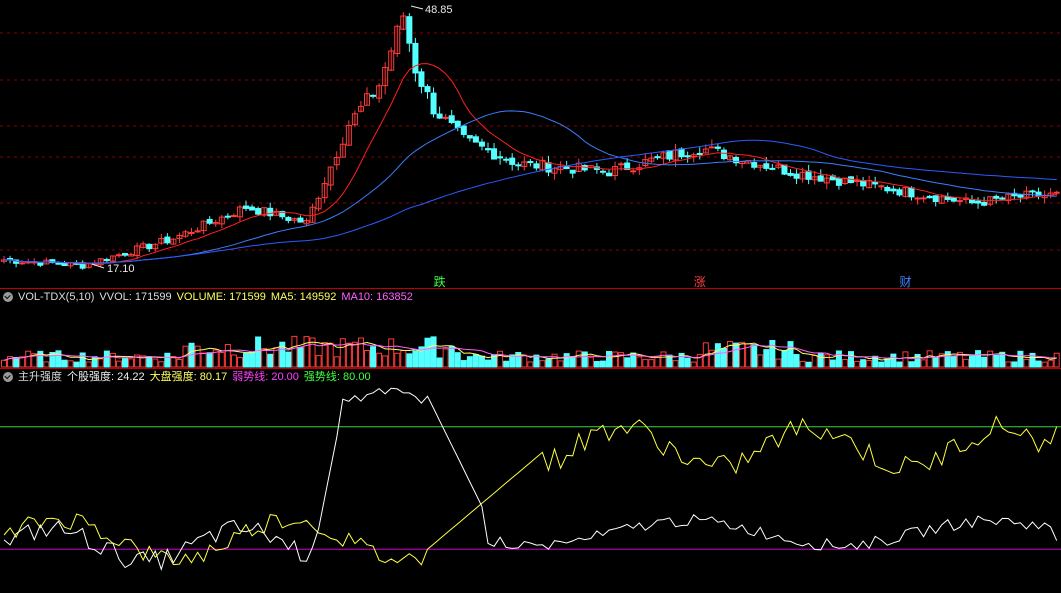 The width and height of the screenshot is (1061, 593). I want to click on event-marker: 跌, so click(440, 281).